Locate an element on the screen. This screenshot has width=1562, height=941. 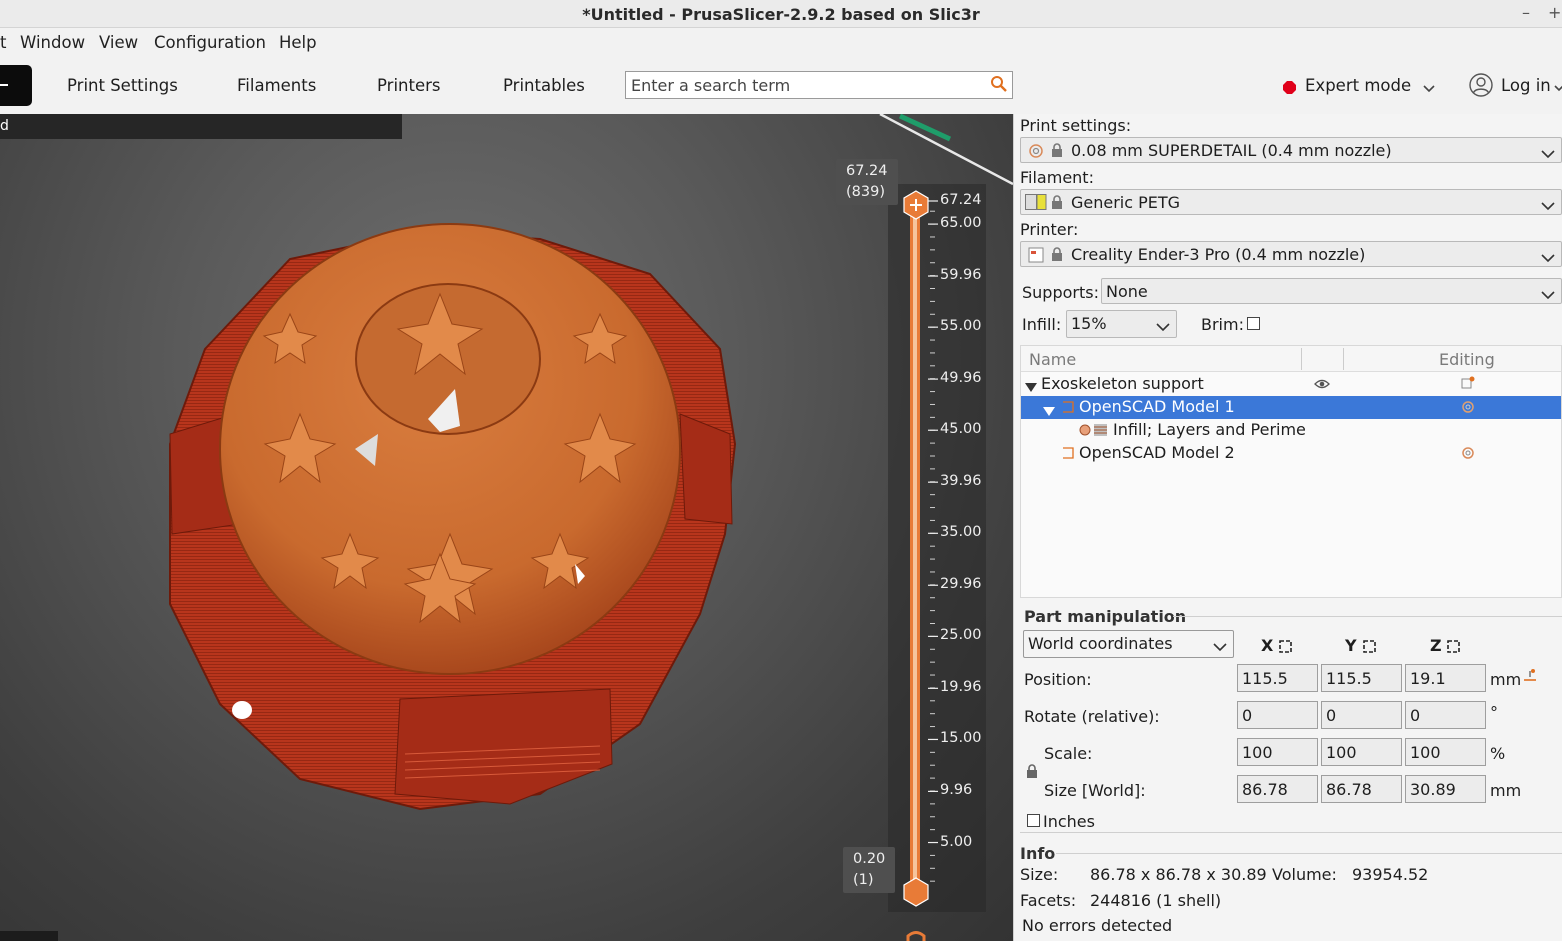
info-facets-label: Facets: is located at coordinates (1048, 900).